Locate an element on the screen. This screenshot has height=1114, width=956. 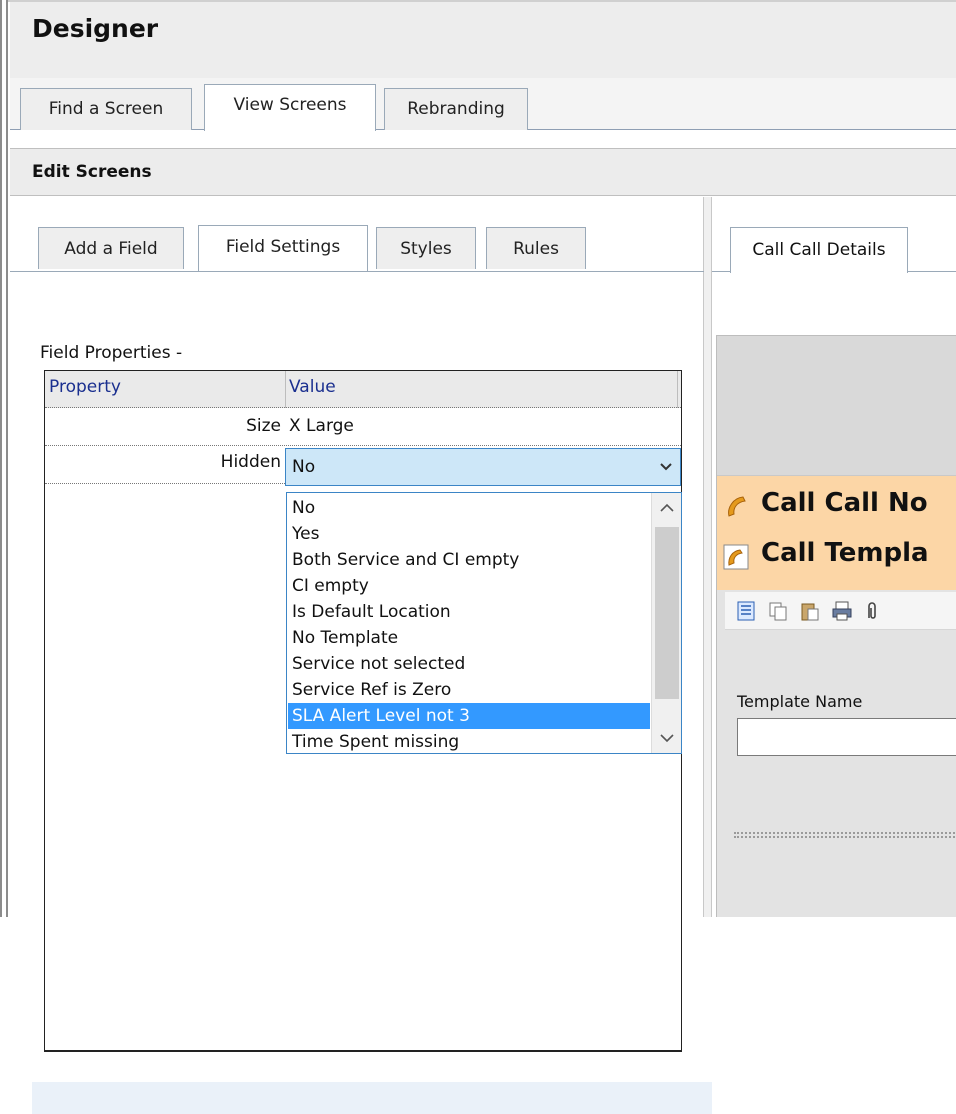
tab-call-call-details: Call Call Details is located at coordinates (819, 250).